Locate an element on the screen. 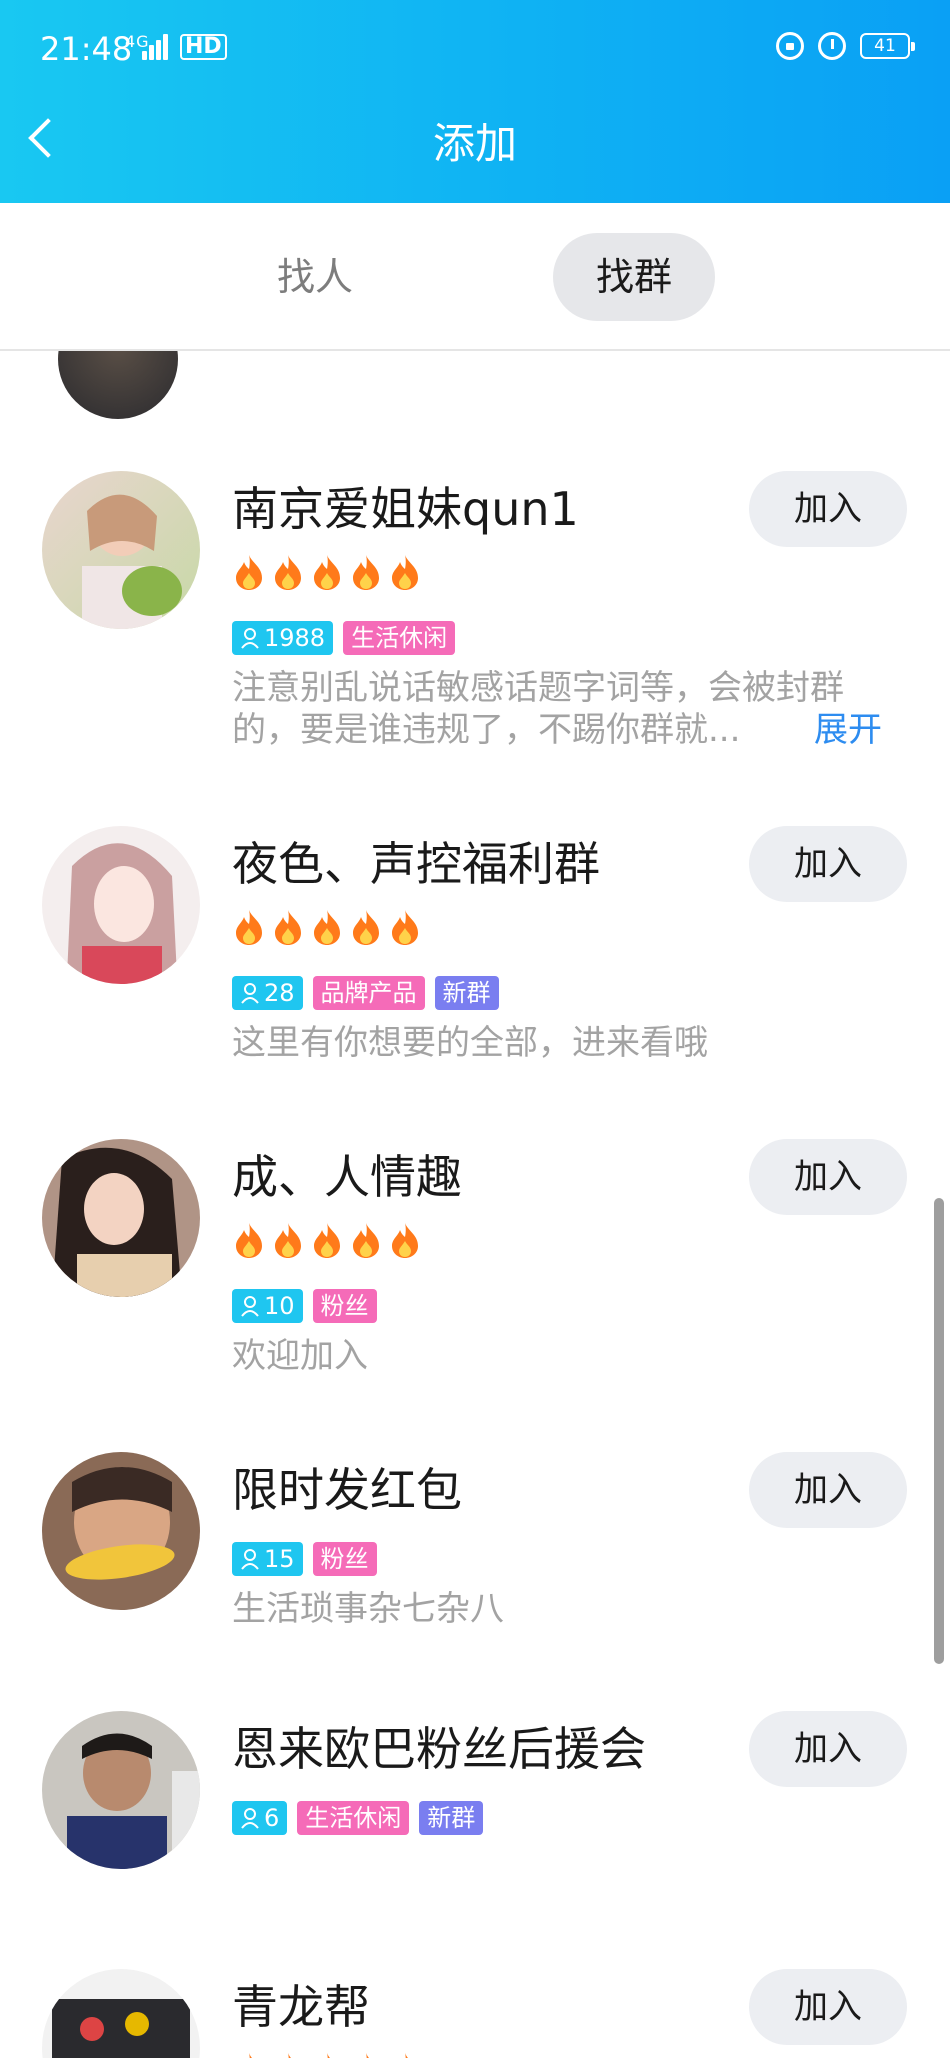 This screenshot has width=950, height=2058. tag-row: 1988 生活休闲 is located at coordinates (344, 638).